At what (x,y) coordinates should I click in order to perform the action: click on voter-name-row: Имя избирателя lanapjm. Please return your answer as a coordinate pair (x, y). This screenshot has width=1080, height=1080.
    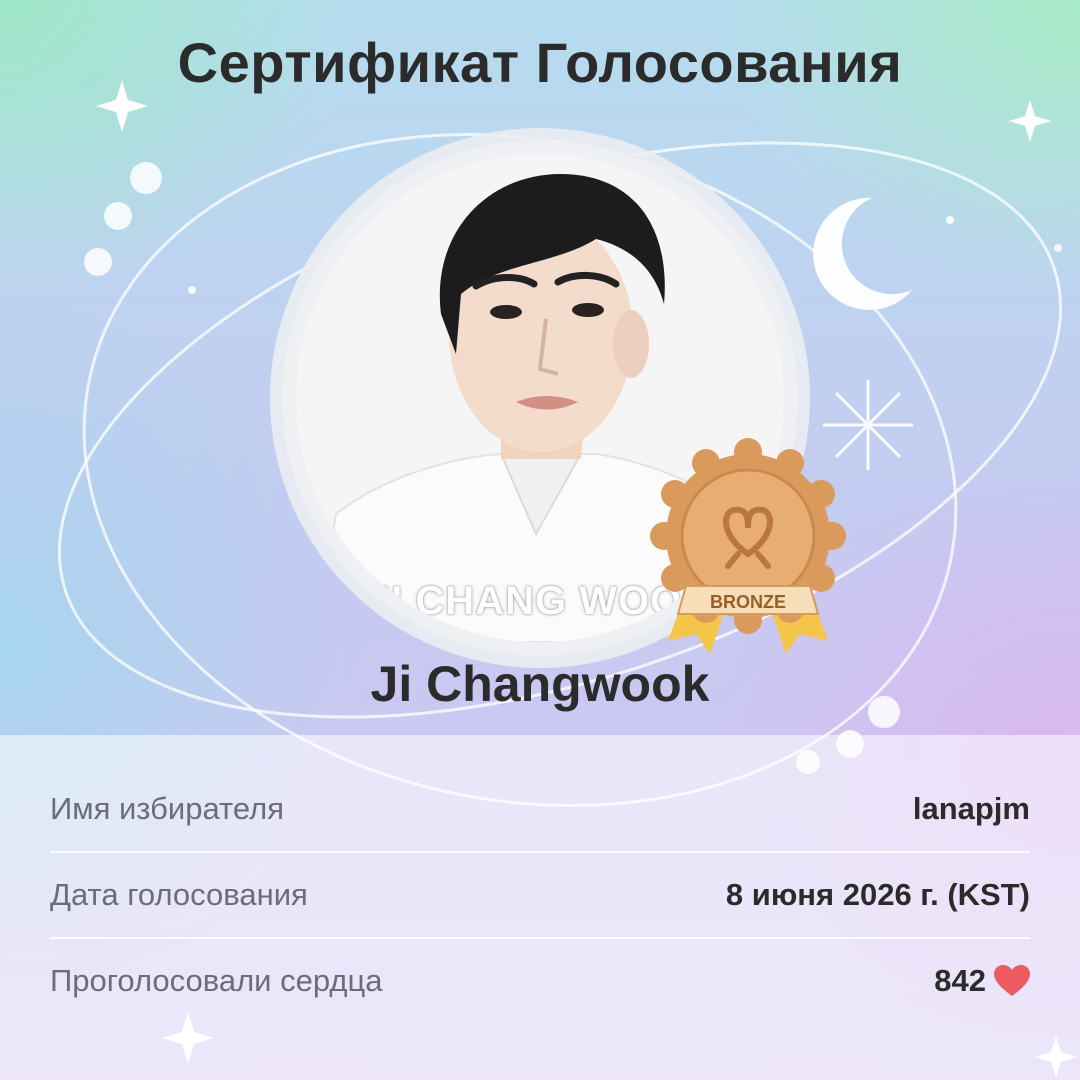
    Looking at the image, I should click on (540, 809).